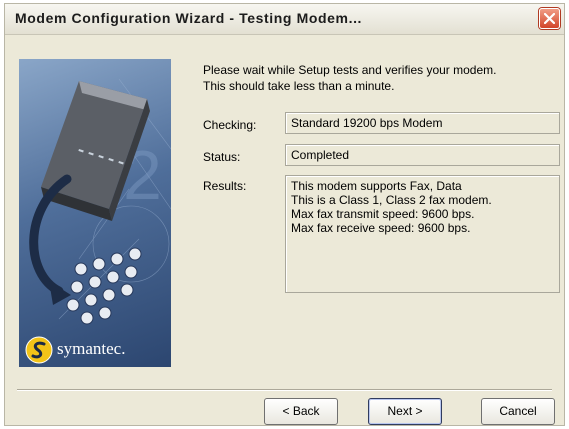  I want to click on checking-label: Checking:, so click(230, 125).